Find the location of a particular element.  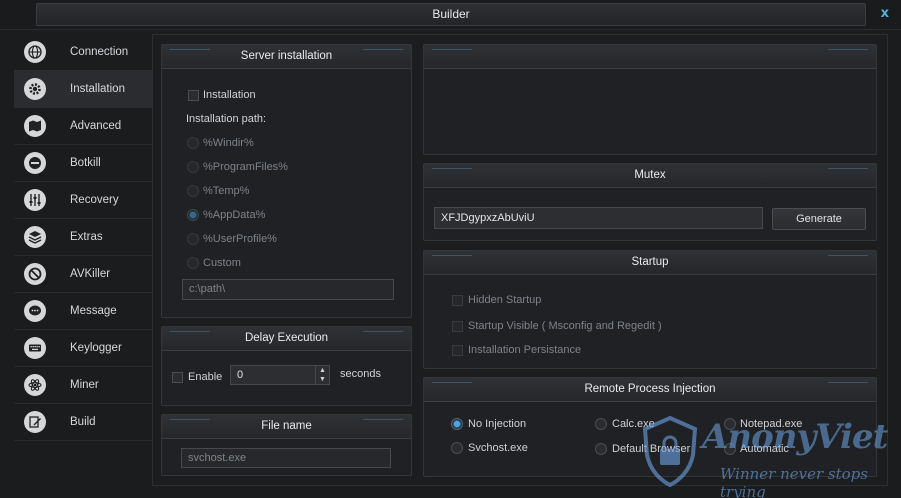

sidebar-item-botkill: Botkill is located at coordinates (83, 163).